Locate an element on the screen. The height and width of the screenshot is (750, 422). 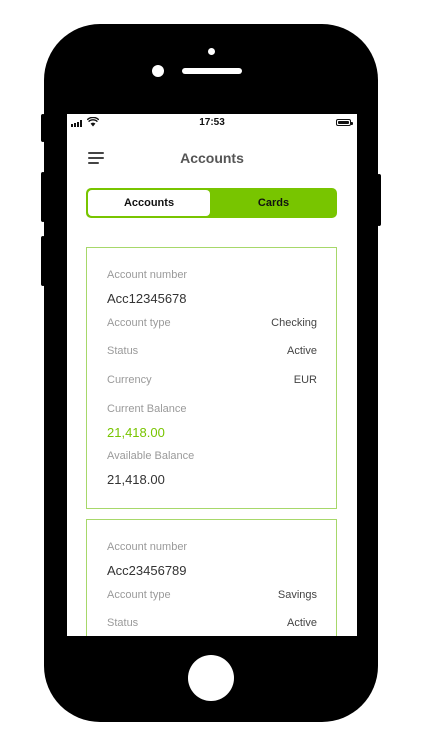
home-button is located at coordinates (211, 678).